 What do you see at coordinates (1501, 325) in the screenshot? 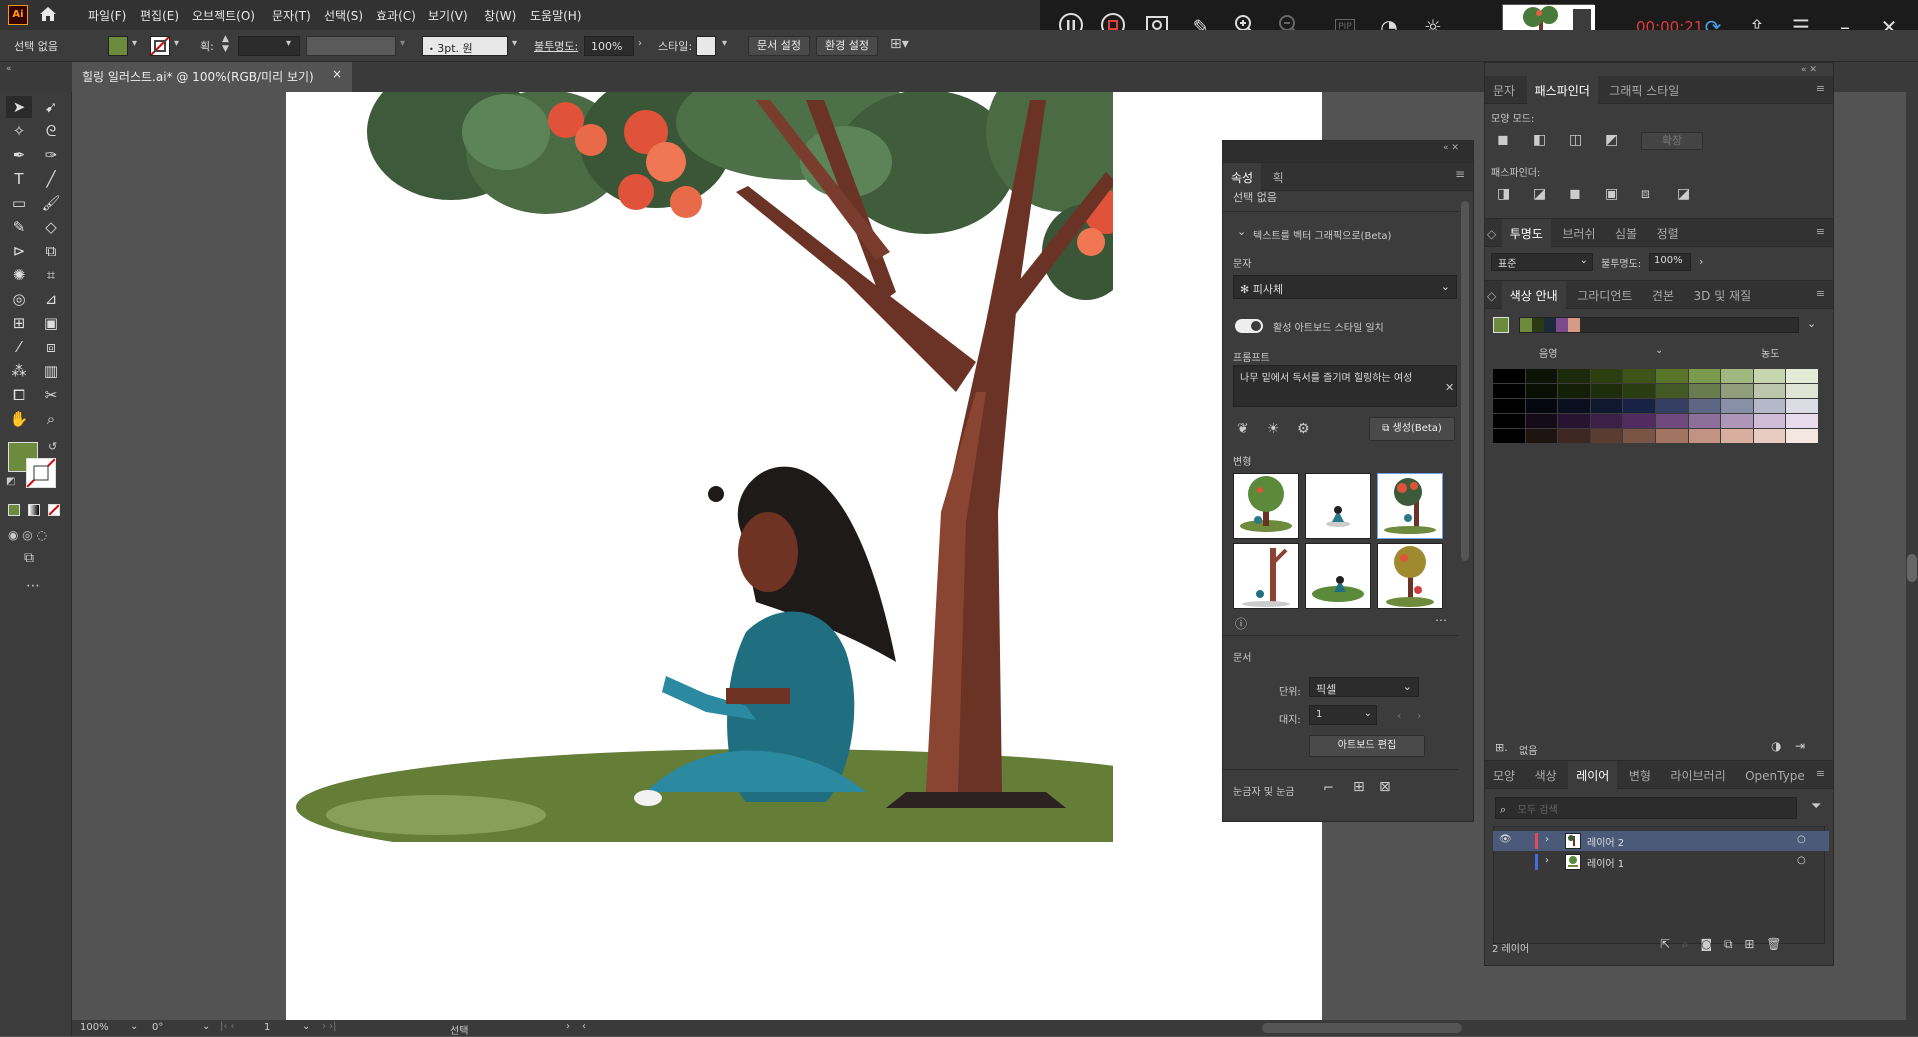
I see `base-color-swatch` at bounding box center [1501, 325].